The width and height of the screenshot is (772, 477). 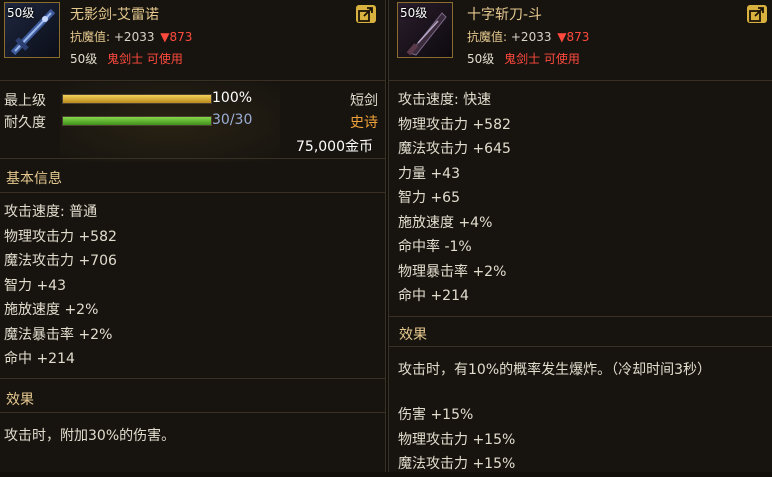 What do you see at coordinates (445, 222) in the screenshot?
I see `stat-line: 施放速度 +4%` at bounding box center [445, 222].